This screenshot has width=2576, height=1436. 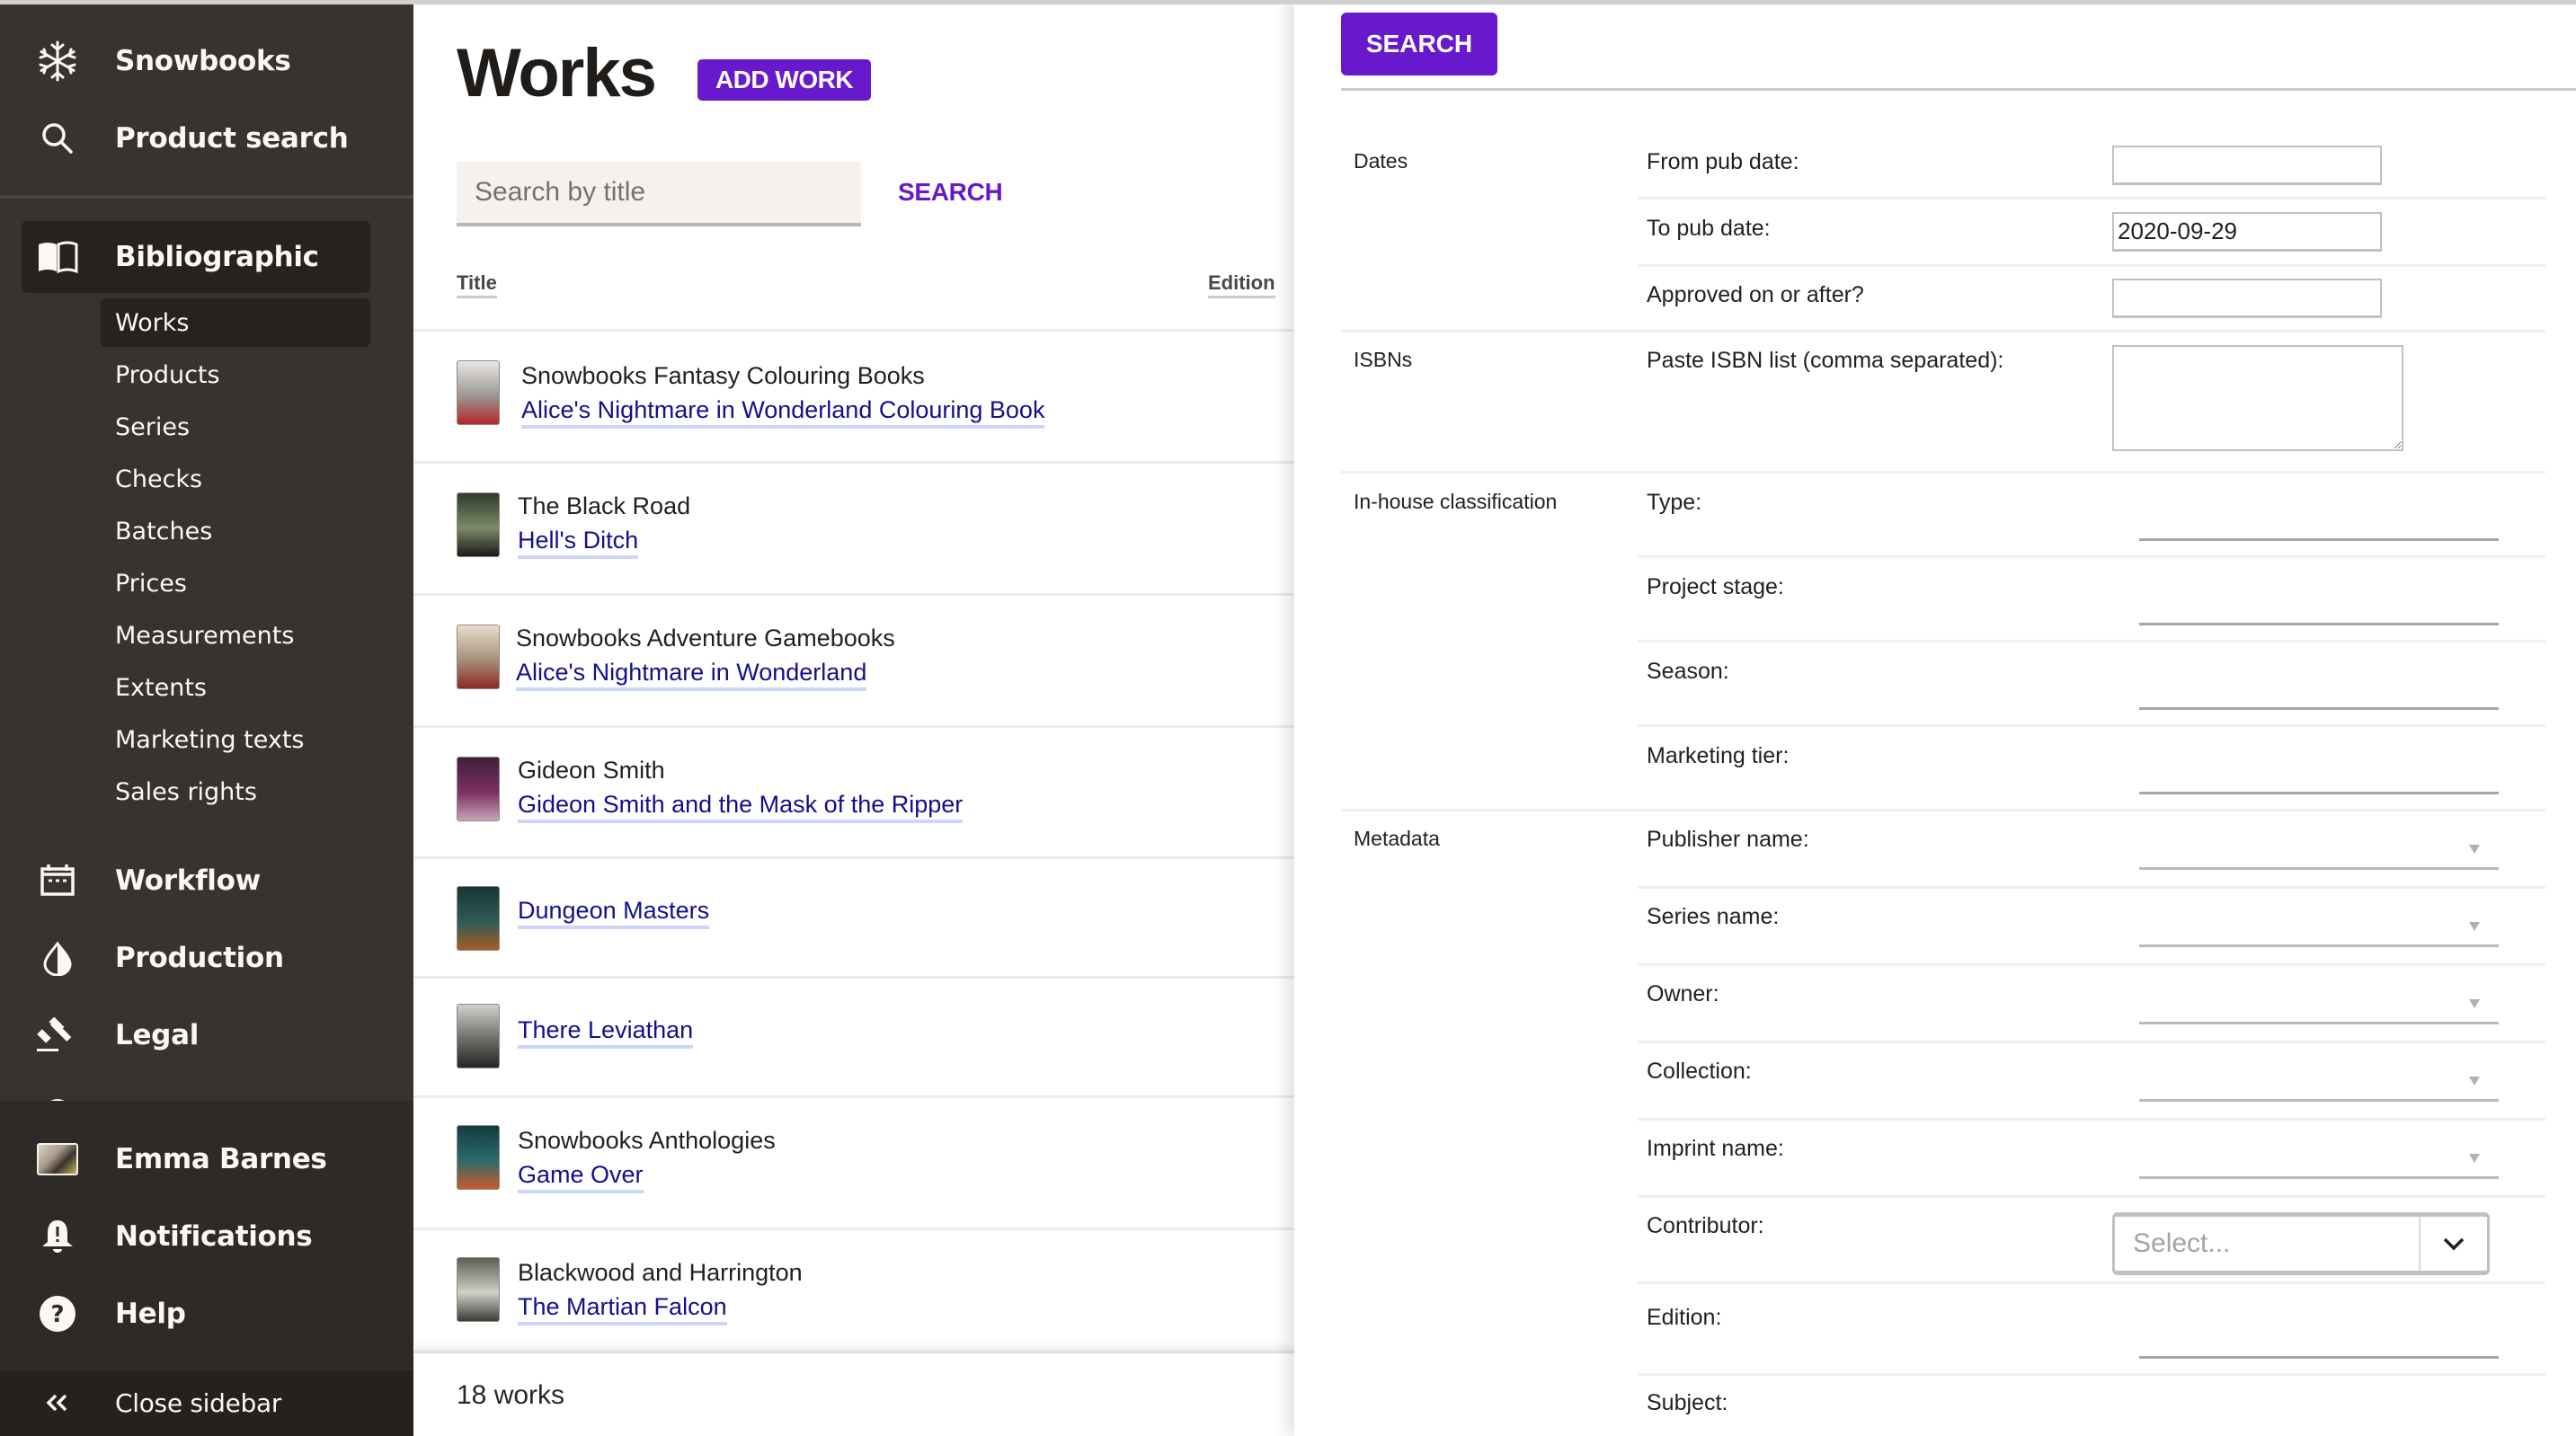 I want to click on panel-header-divider, so click(x=1959, y=89).